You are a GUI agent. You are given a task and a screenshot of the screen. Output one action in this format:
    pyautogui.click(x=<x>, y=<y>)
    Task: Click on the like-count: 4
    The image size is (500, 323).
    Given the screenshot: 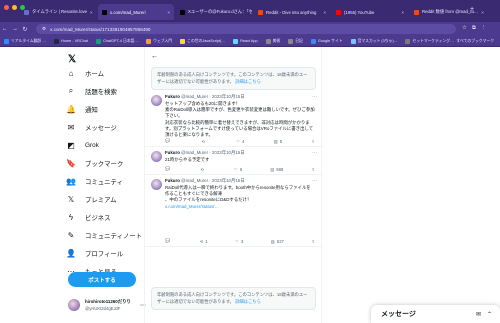 What is the action you would take?
    pyautogui.click(x=243, y=141)
    